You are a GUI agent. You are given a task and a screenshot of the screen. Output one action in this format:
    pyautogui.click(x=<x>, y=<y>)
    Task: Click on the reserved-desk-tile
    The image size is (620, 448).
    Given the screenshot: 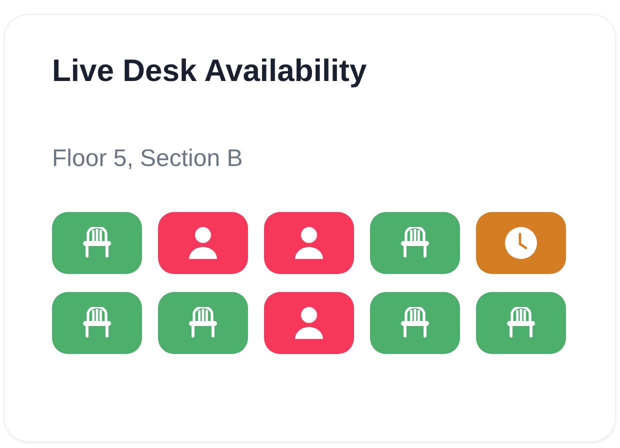 What is the action you would take?
    pyautogui.click(x=521, y=243)
    